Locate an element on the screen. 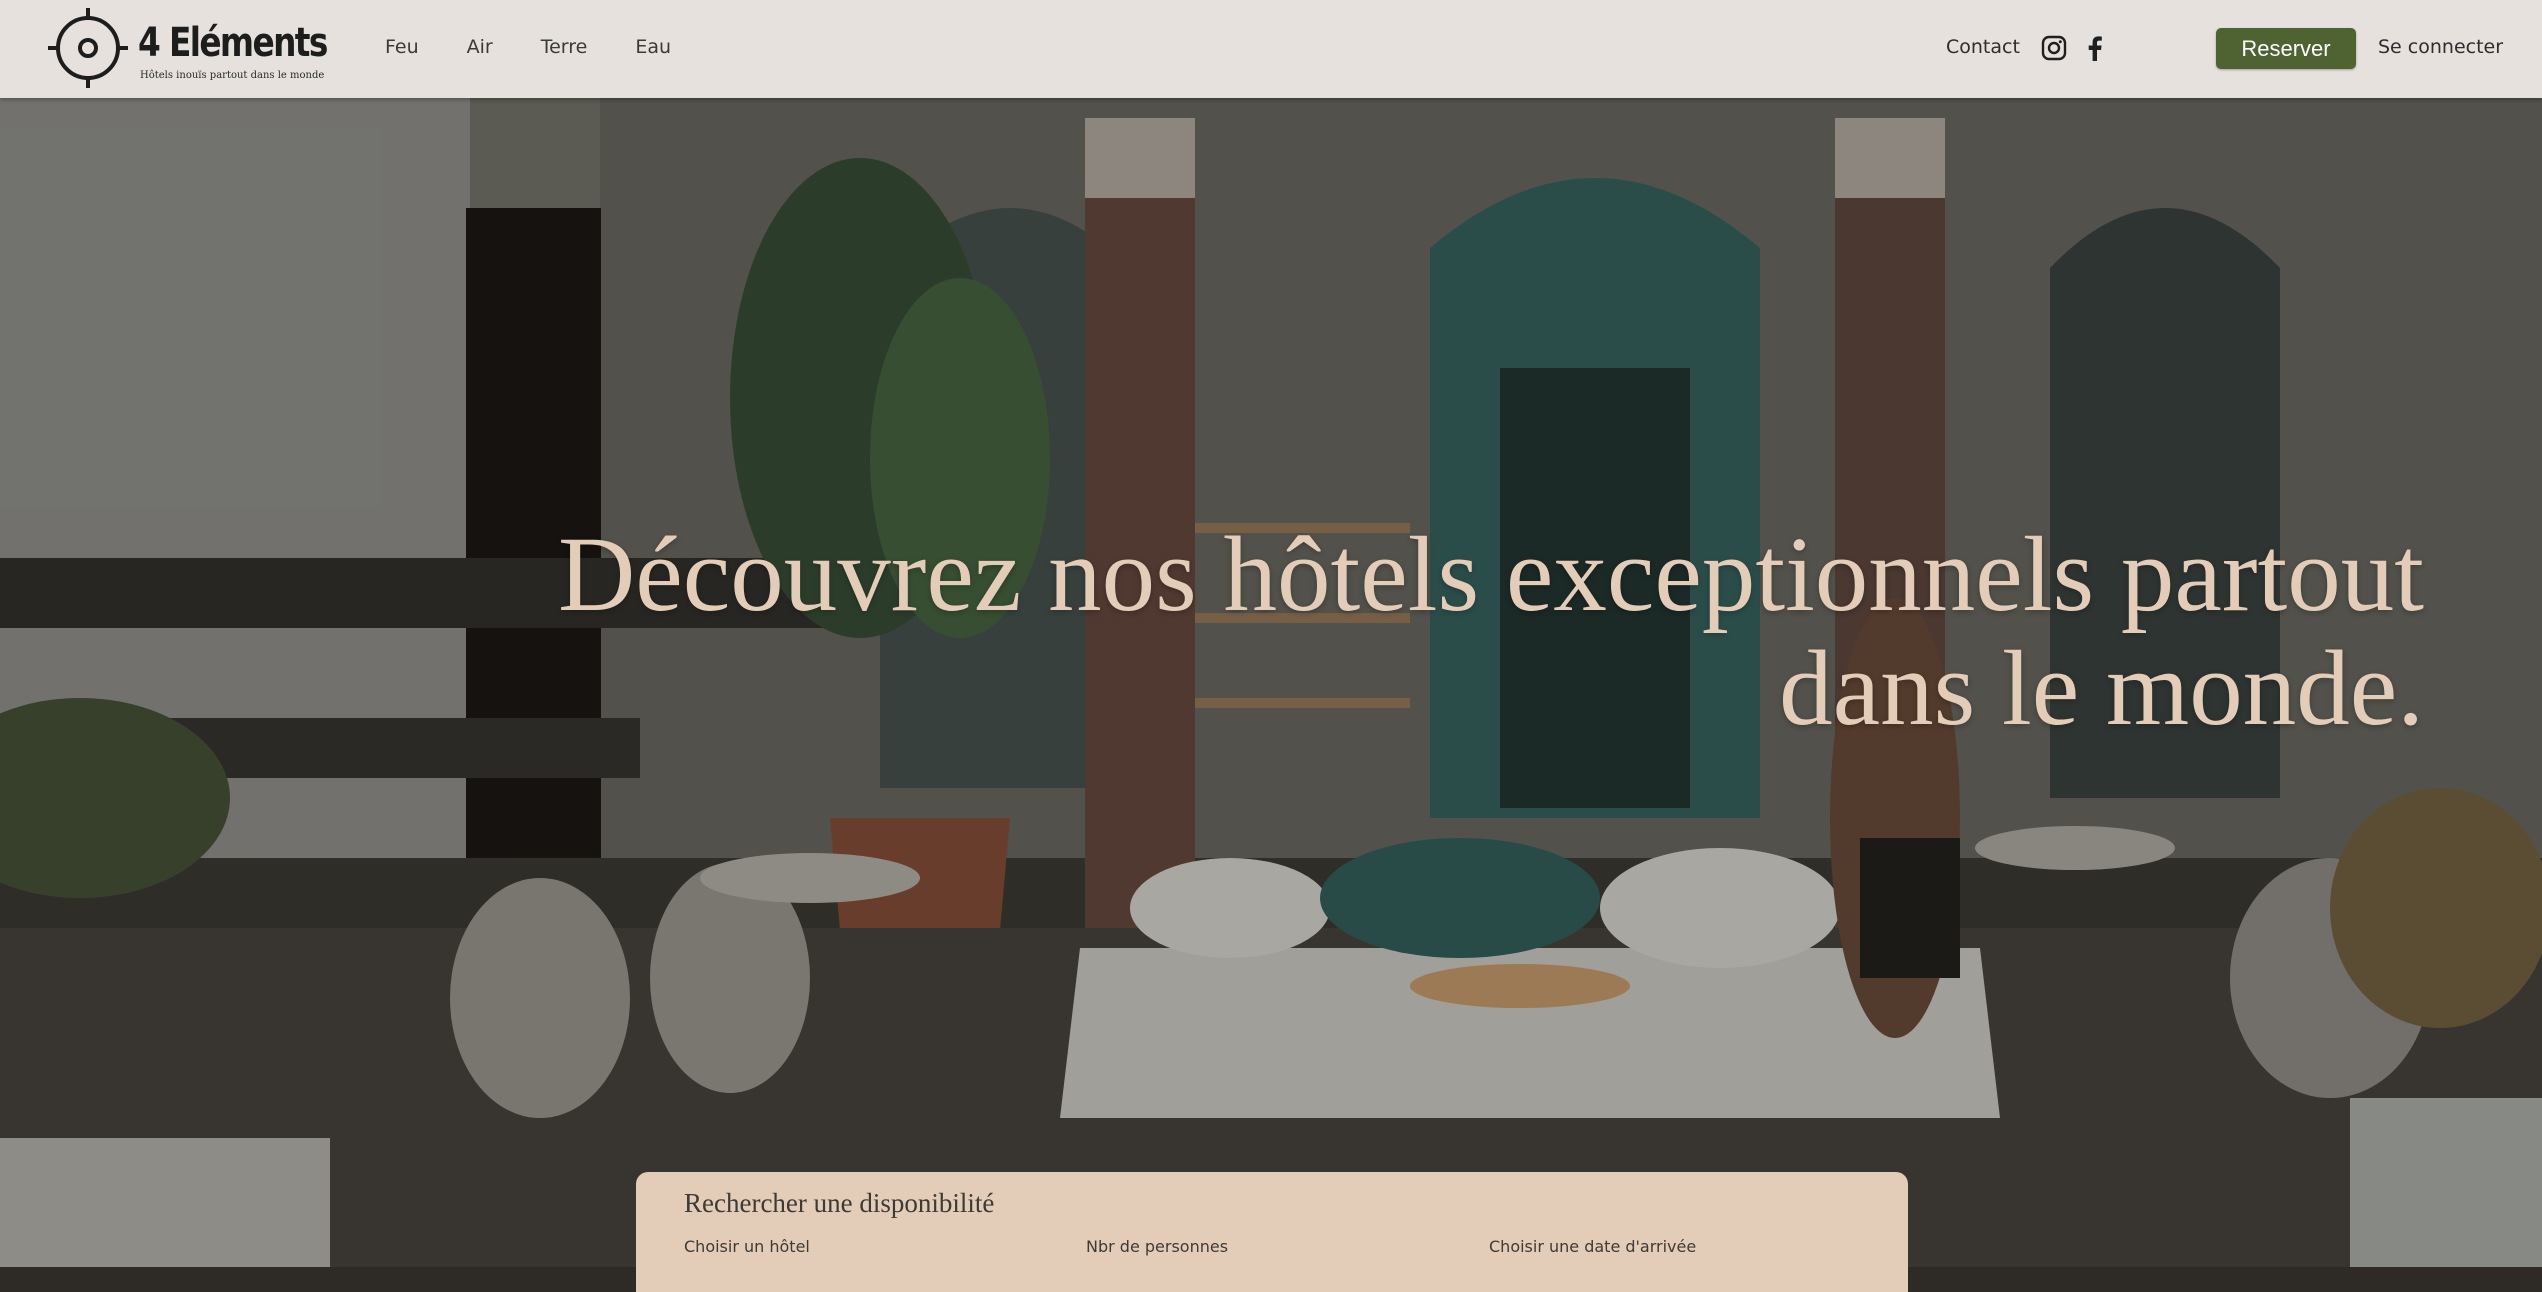 The width and height of the screenshot is (2542, 1292). contact-link: Contact is located at coordinates (1983, 47).